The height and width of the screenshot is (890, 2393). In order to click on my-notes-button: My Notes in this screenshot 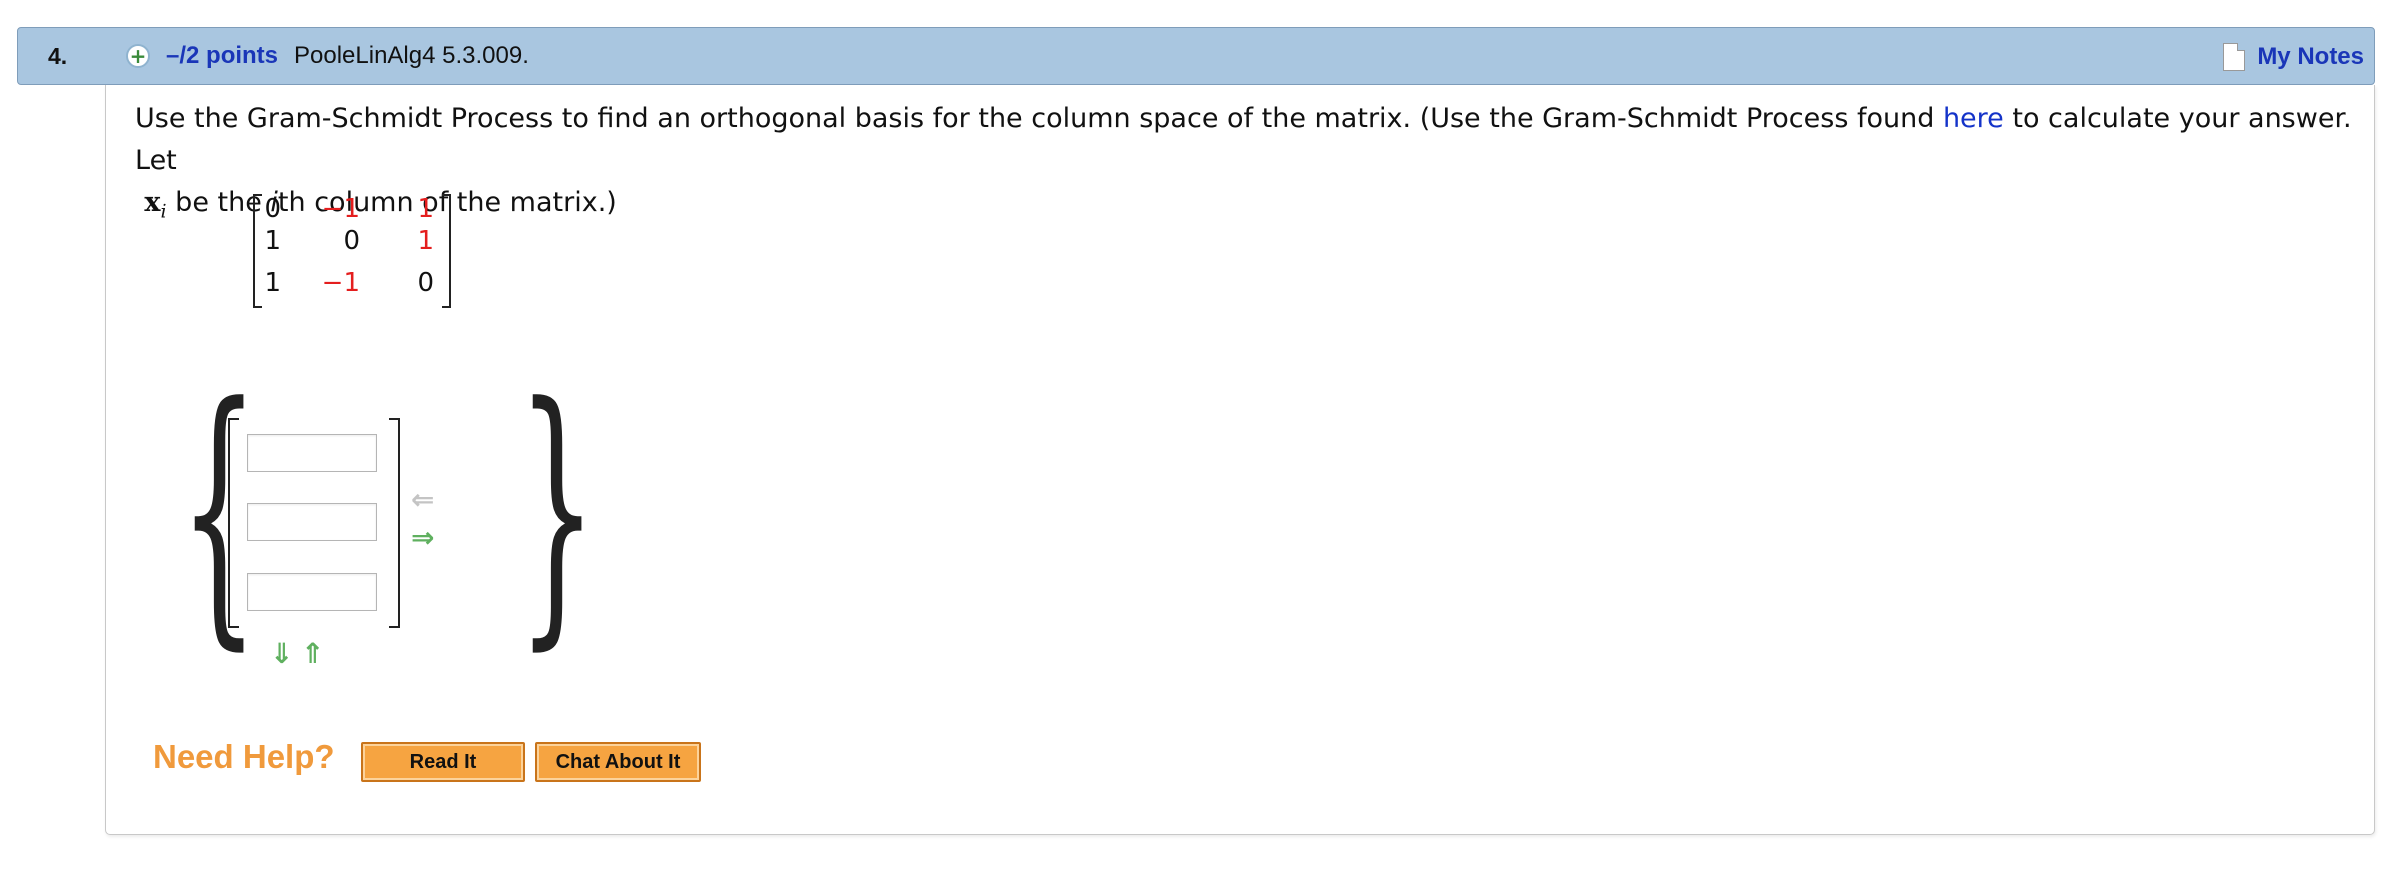, I will do `click(2293, 57)`.